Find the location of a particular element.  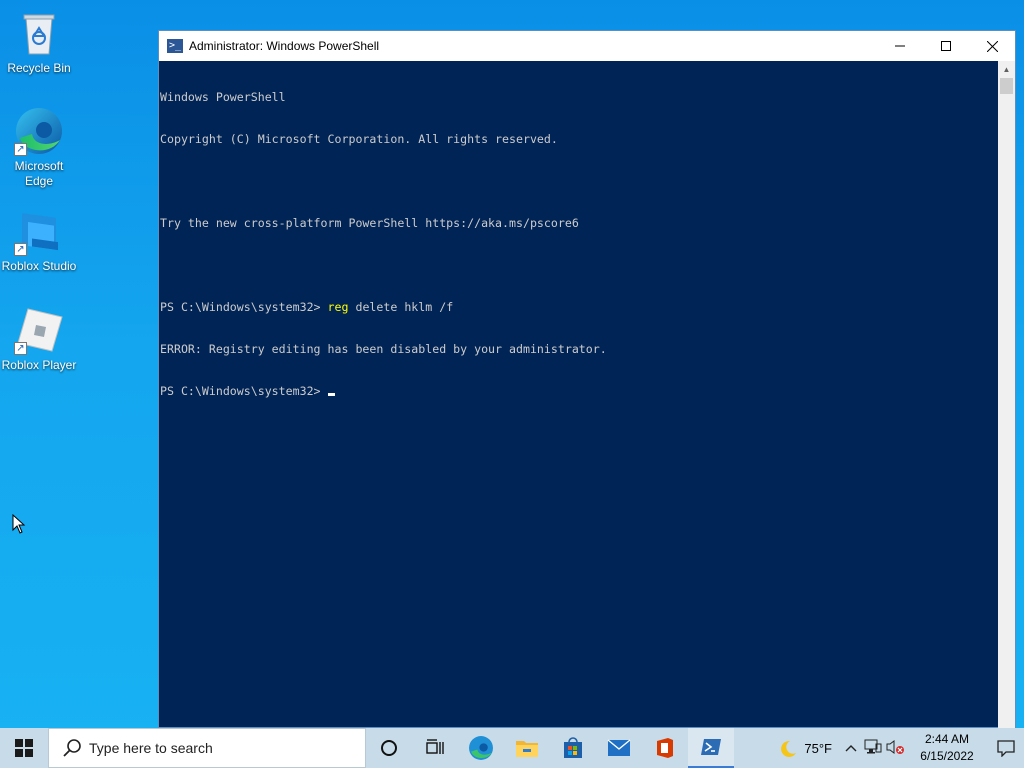

window-titlebar: >_ Administrator: Windows PowerShell is located at coordinates (587, 46).